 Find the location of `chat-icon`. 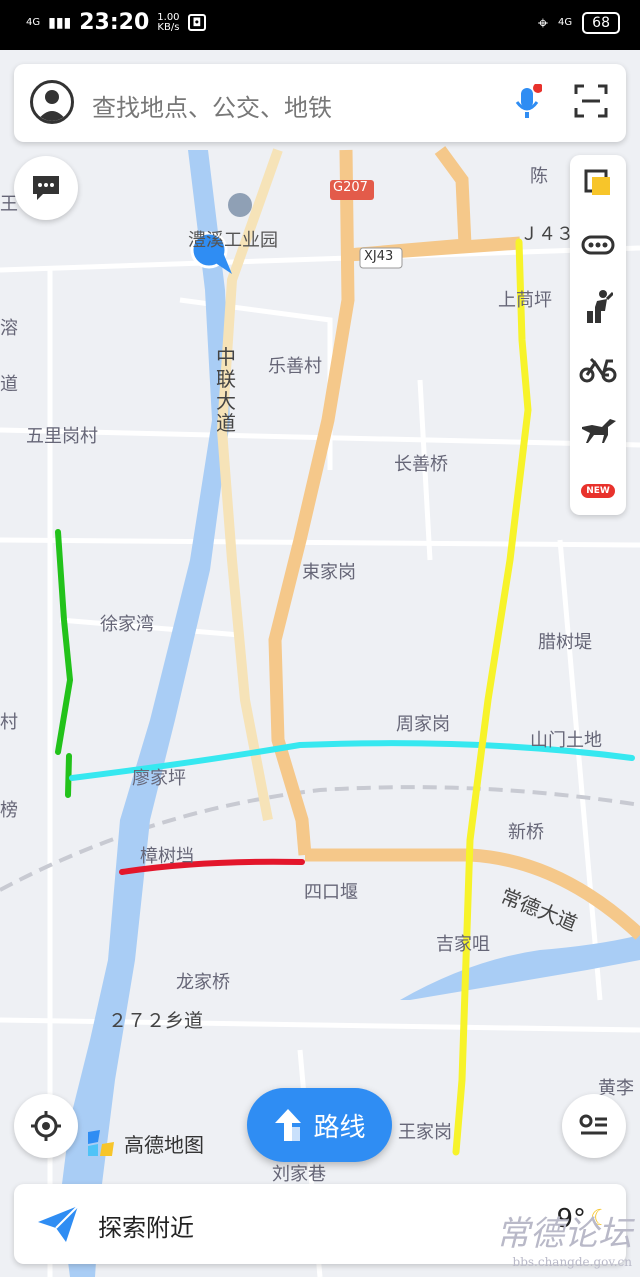

chat-icon is located at coordinates (46, 188).